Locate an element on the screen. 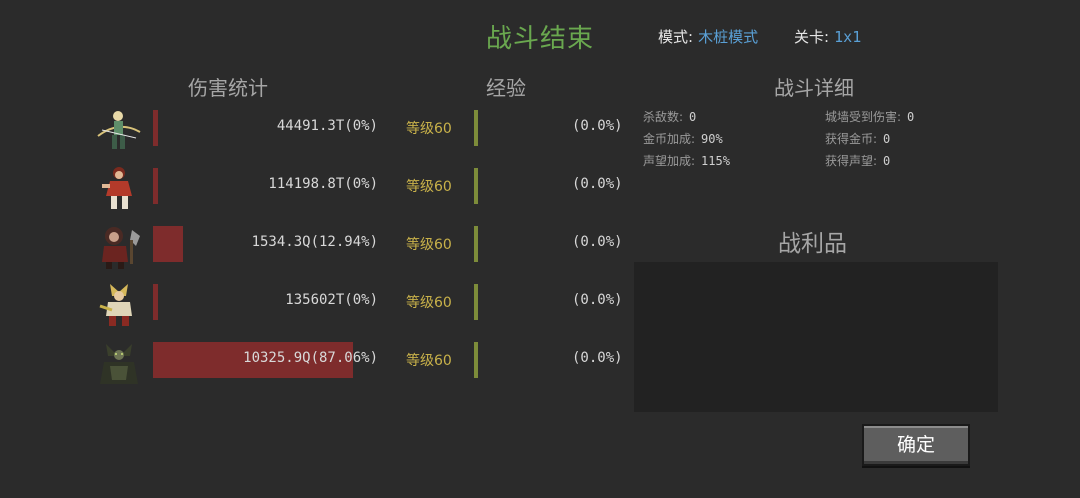 The image size is (1080, 498). mode-value: 木桩模式 is located at coordinates (728, 37).